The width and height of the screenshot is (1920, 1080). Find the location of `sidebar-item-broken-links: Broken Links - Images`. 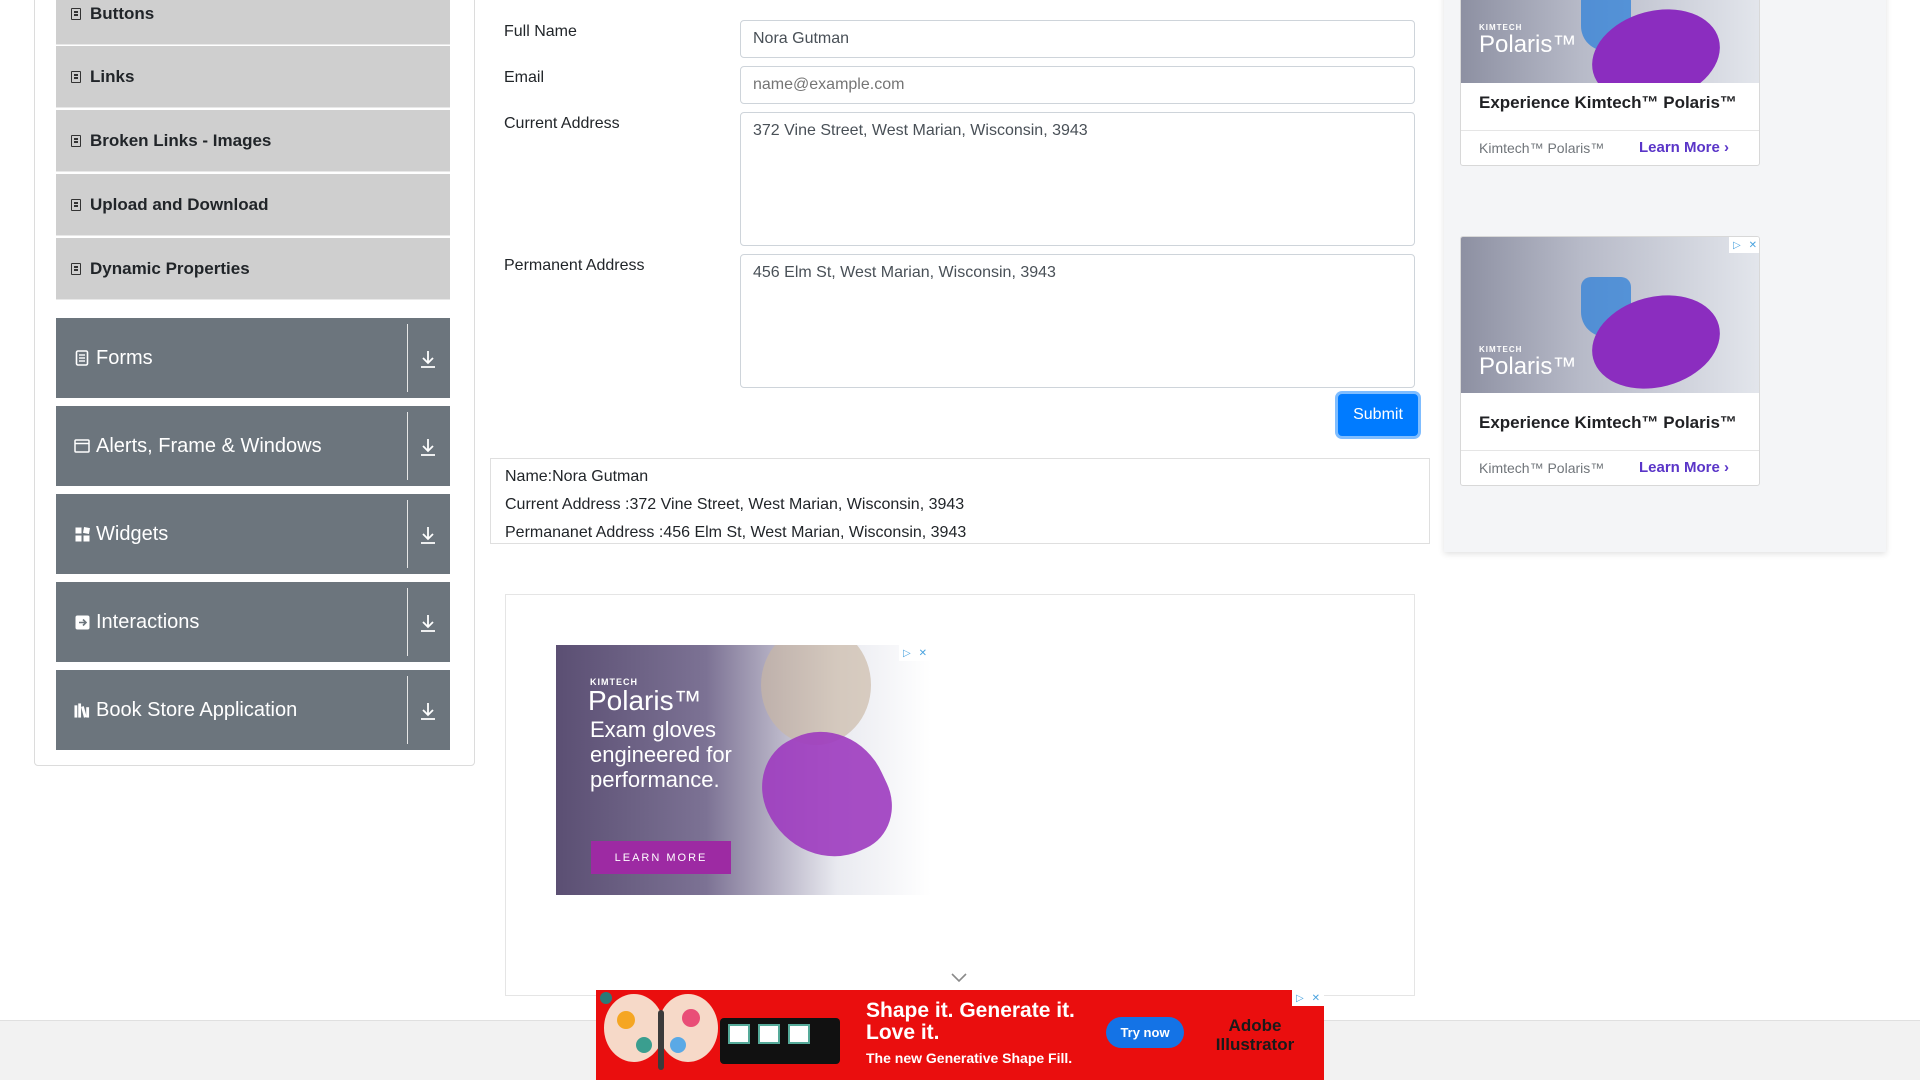

sidebar-item-broken-links: Broken Links - Images is located at coordinates (253, 141).